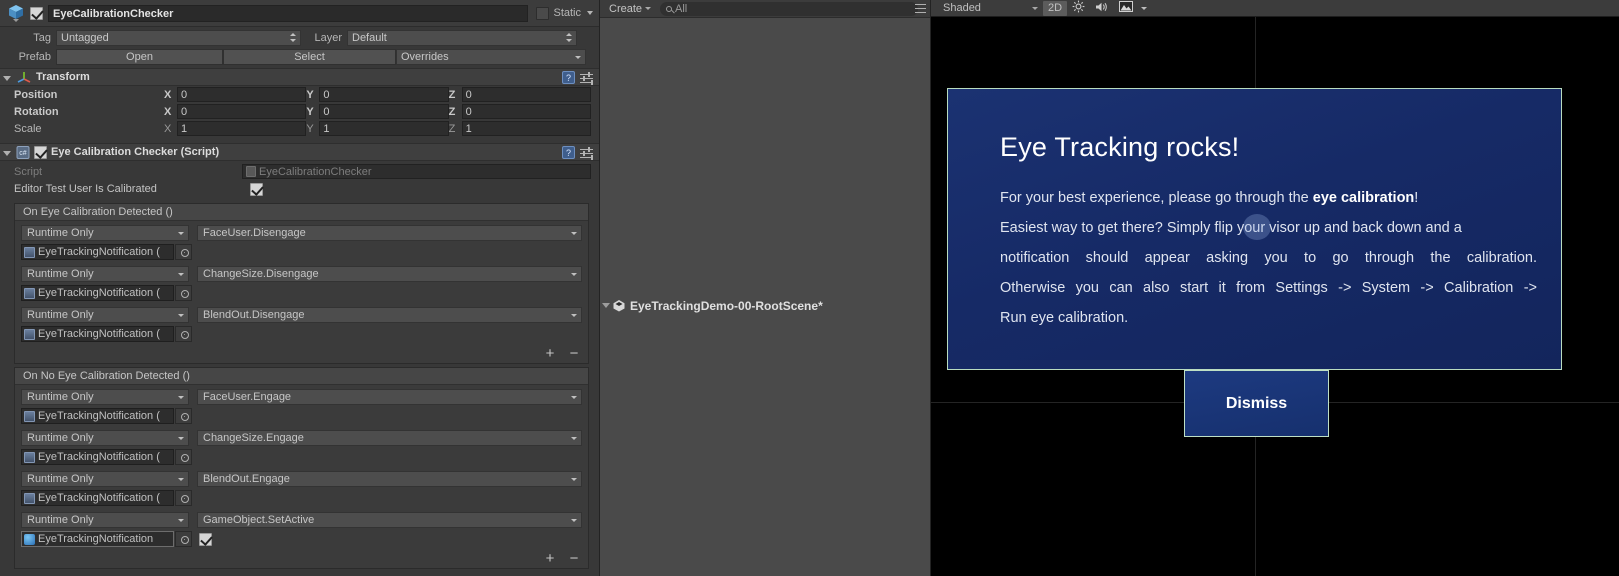  What do you see at coordinates (384, 94) in the screenshot?
I see `position-y-field: 0` at bounding box center [384, 94].